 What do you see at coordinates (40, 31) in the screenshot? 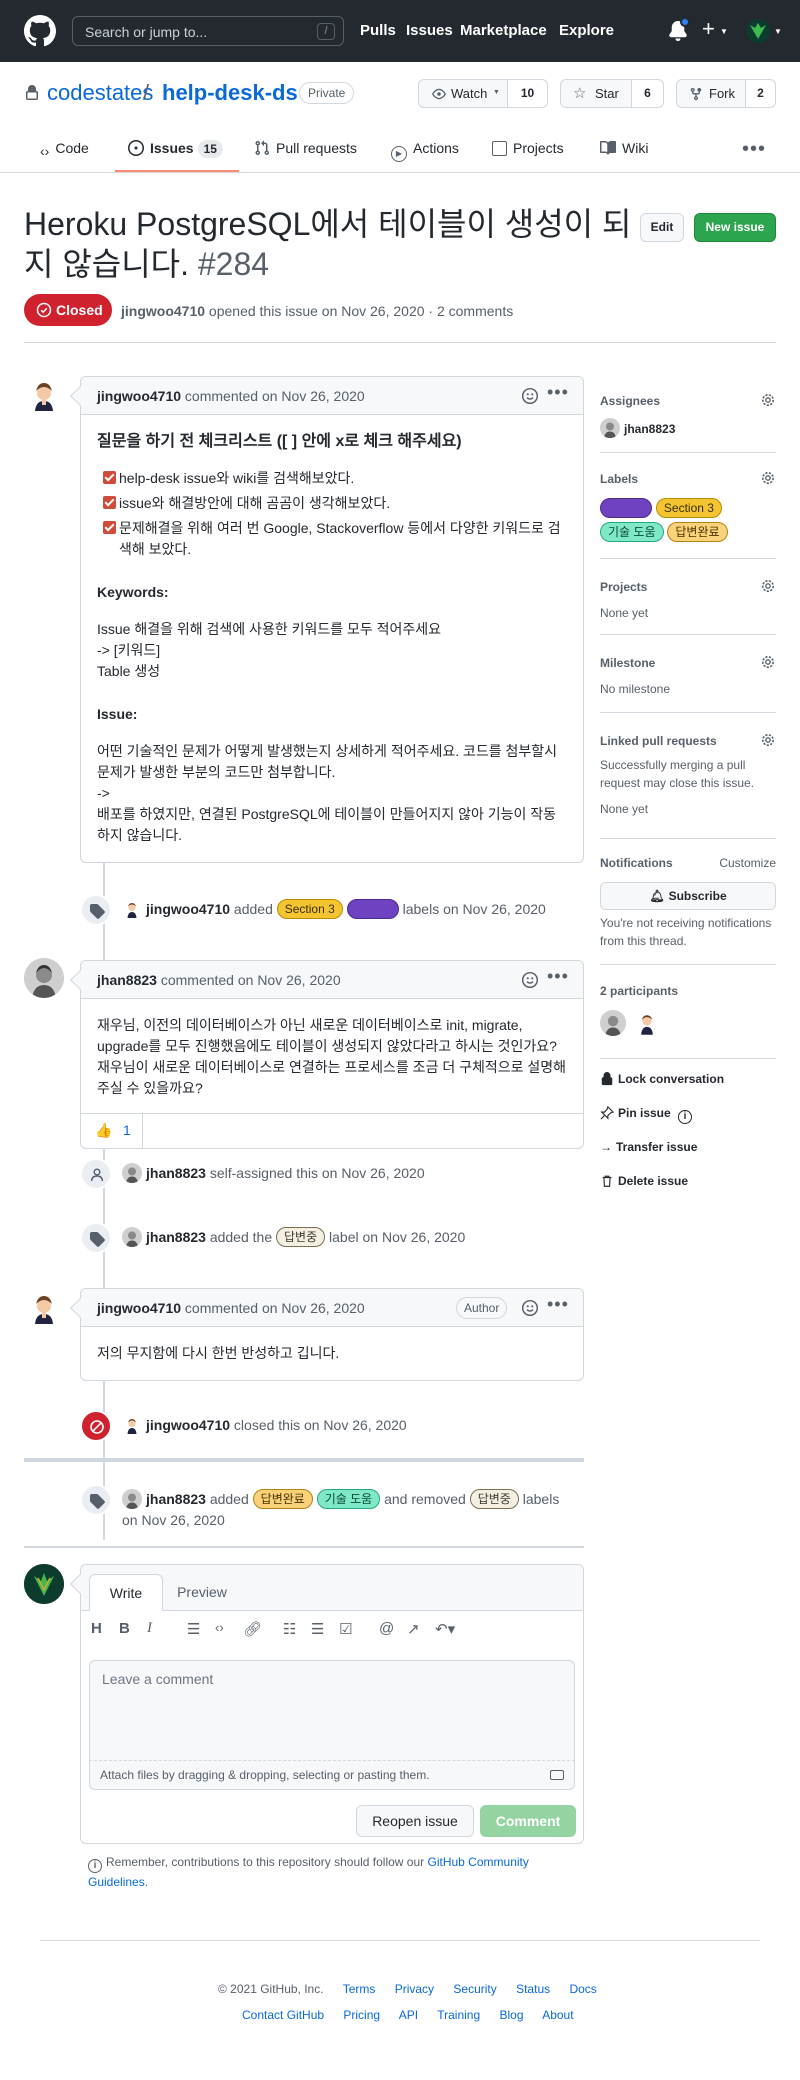
I see `github-logo-icon` at bounding box center [40, 31].